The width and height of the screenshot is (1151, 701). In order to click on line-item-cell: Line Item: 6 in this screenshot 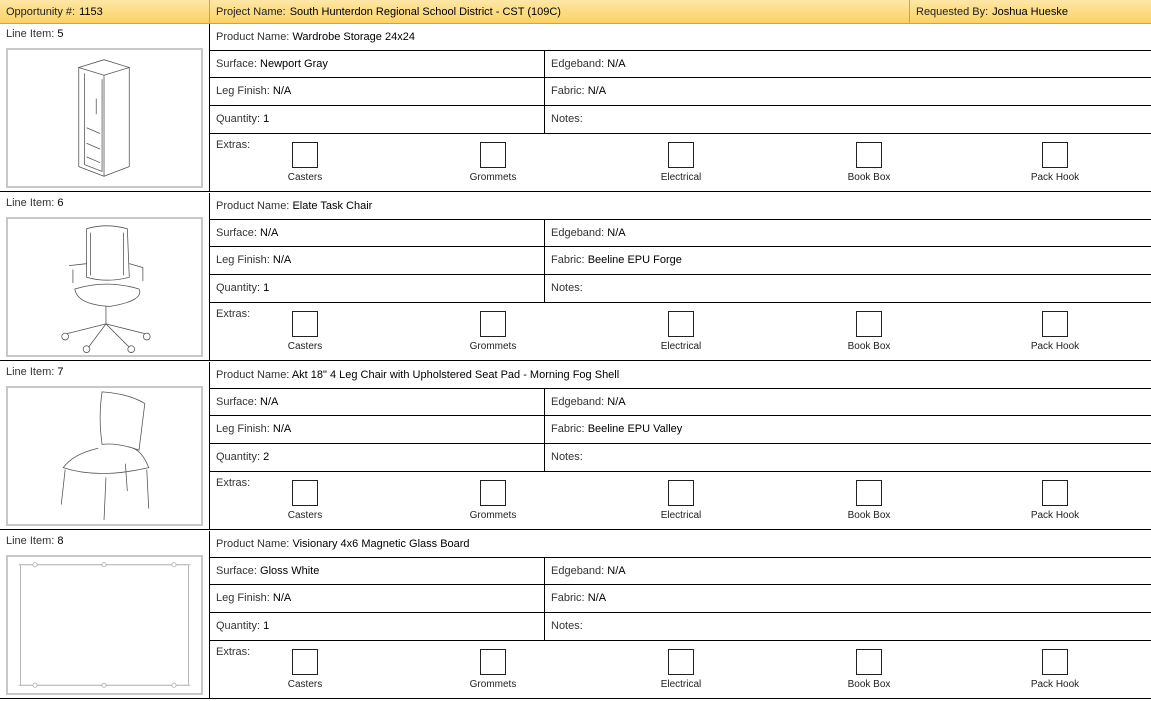, I will do `click(105, 277)`.